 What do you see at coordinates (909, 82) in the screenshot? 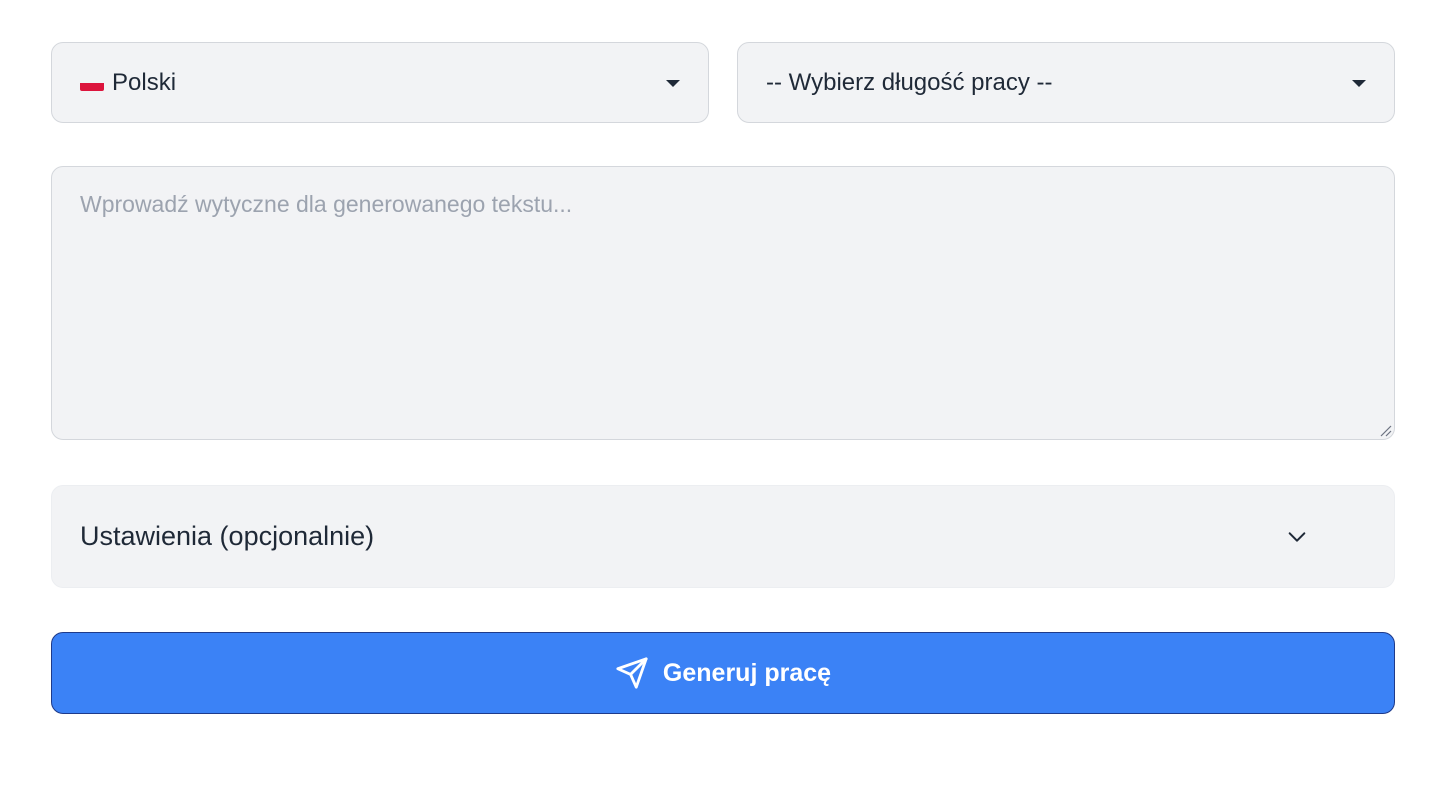
I see `length-select-value: -- Wybierz długość pracy --` at bounding box center [909, 82].